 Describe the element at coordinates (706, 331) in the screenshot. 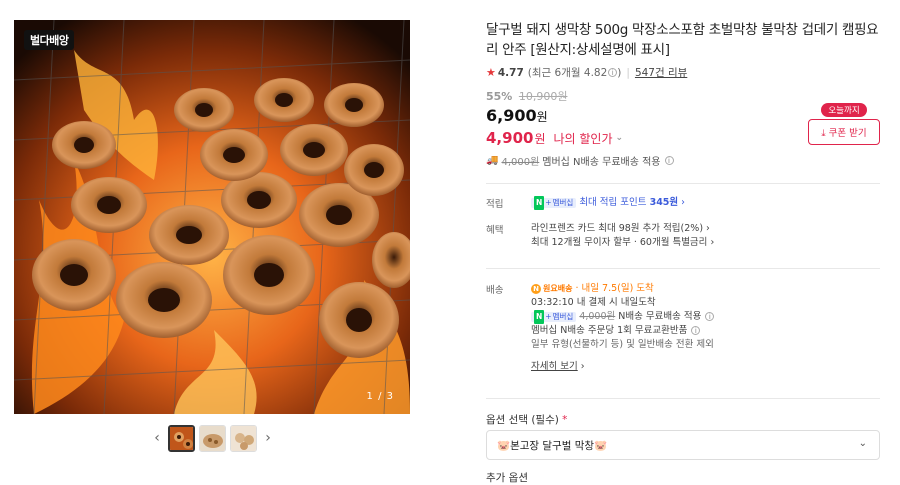

I see `free-return-line: 멤버십 N배송 주문당 1회 무료교환반품 i` at that location.